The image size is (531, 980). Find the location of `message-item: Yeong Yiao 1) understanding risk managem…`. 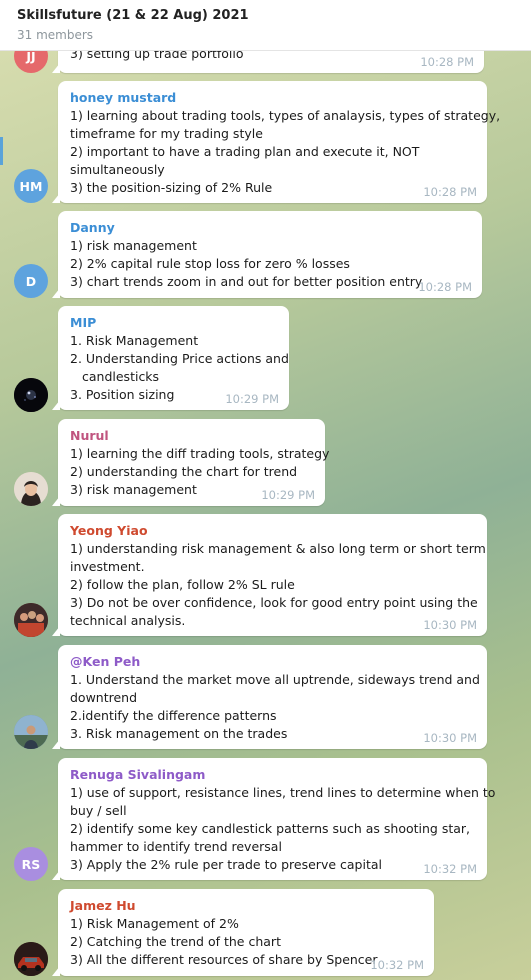

message-item: Yeong Yiao 1) understanding risk managem… is located at coordinates (265, 575).